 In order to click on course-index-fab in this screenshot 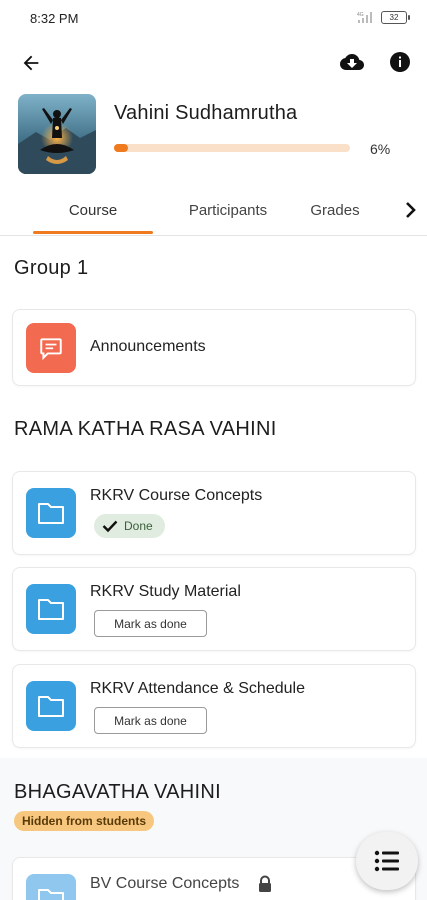, I will do `click(387, 861)`.